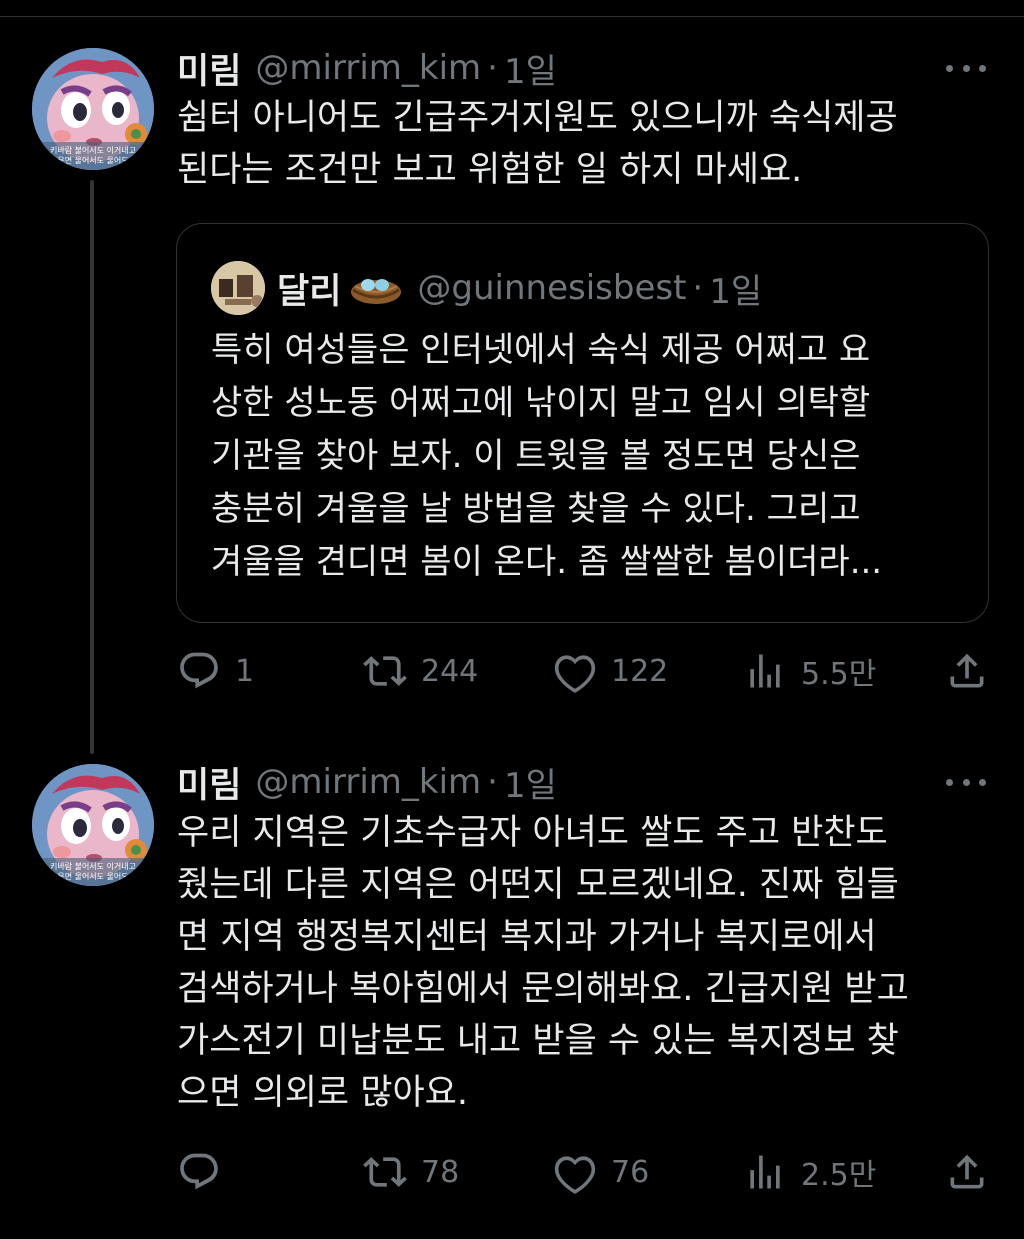 This screenshot has width=1024, height=1239. I want to click on like-count: 76, so click(630, 1172).